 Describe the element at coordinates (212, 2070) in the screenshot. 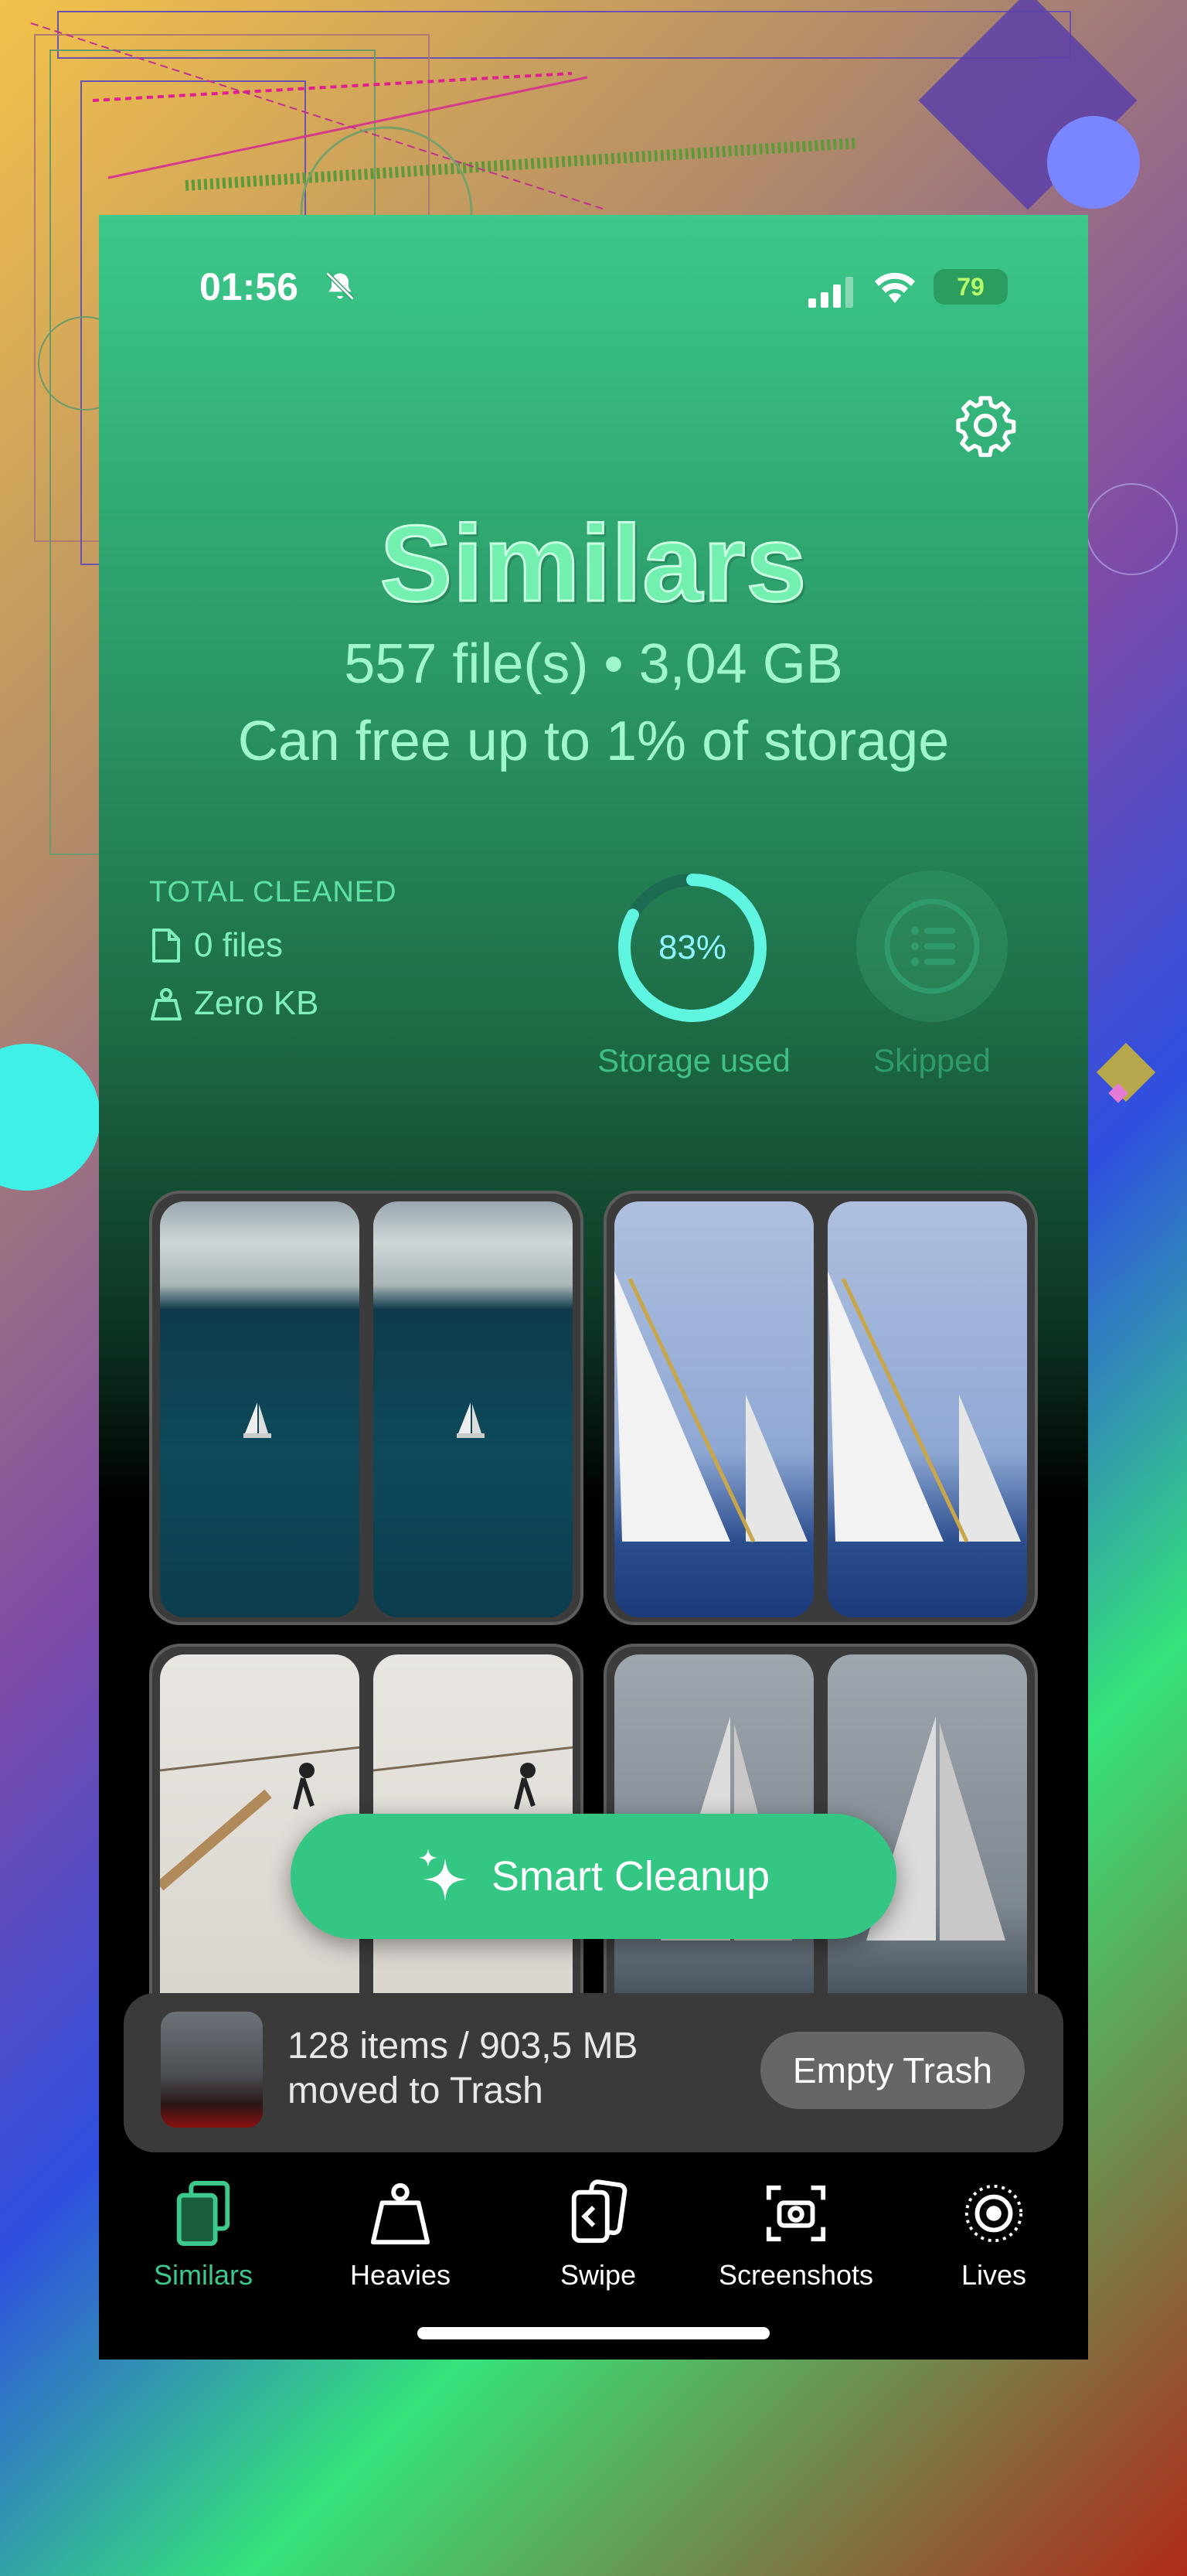

I see `trash-thumbnail` at that location.